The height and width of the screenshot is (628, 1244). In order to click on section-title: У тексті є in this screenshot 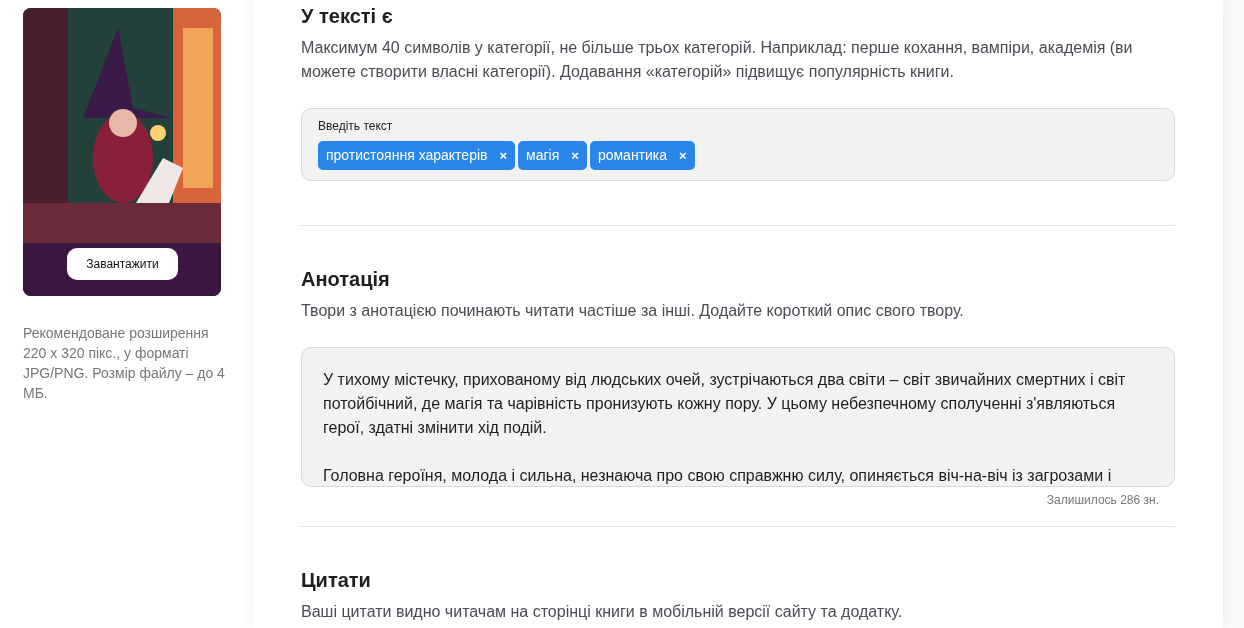, I will do `click(347, 16)`.